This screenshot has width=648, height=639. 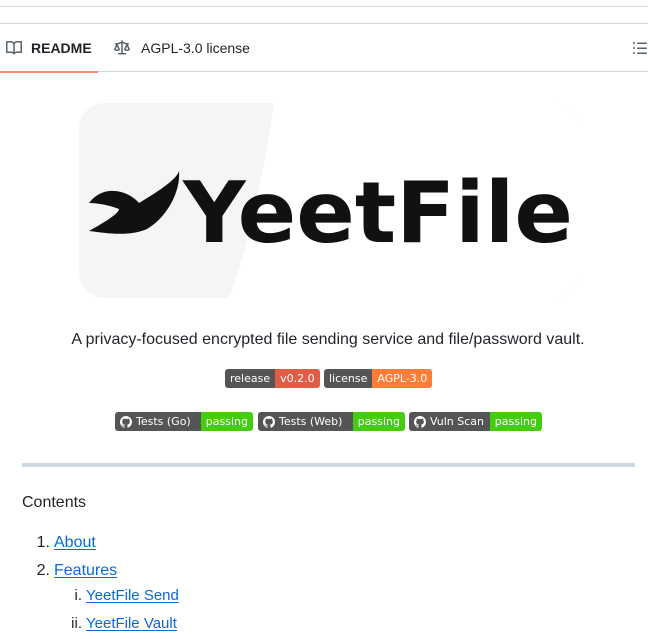 I want to click on toc-number: 1., so click(x=43, y=542).